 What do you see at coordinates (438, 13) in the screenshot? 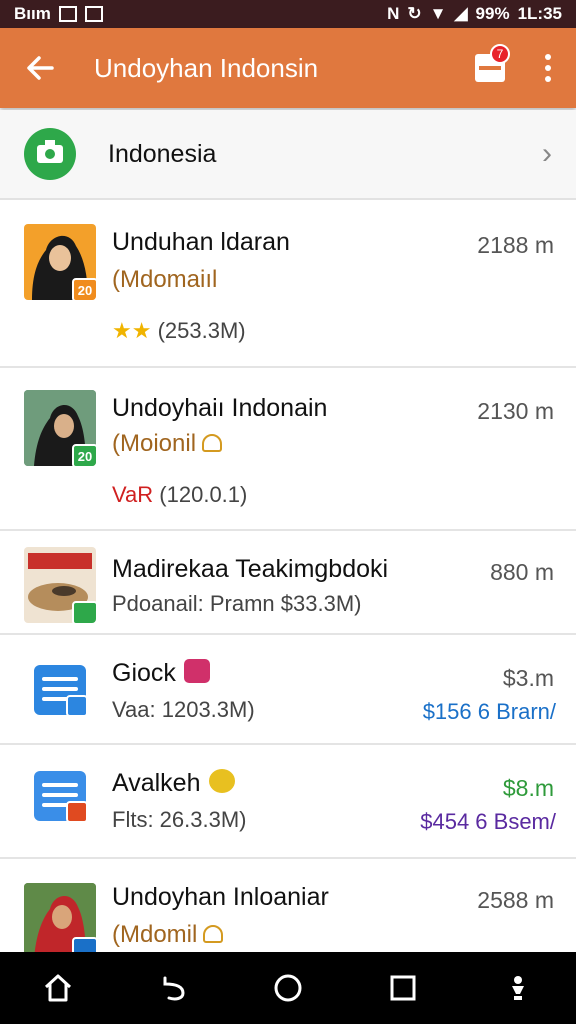
I see `wifi-icon: ▼` at bounding box center [438, 13].